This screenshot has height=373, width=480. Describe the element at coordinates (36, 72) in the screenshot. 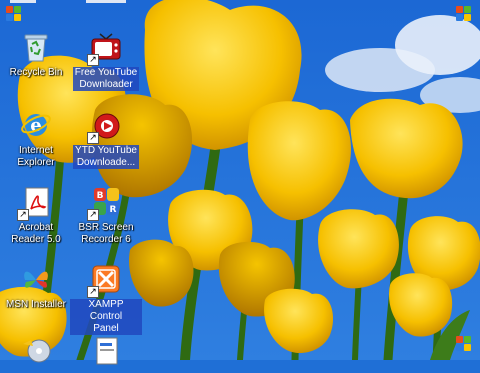

I see `desktop-icon-label: Recycle Bin` at that location.